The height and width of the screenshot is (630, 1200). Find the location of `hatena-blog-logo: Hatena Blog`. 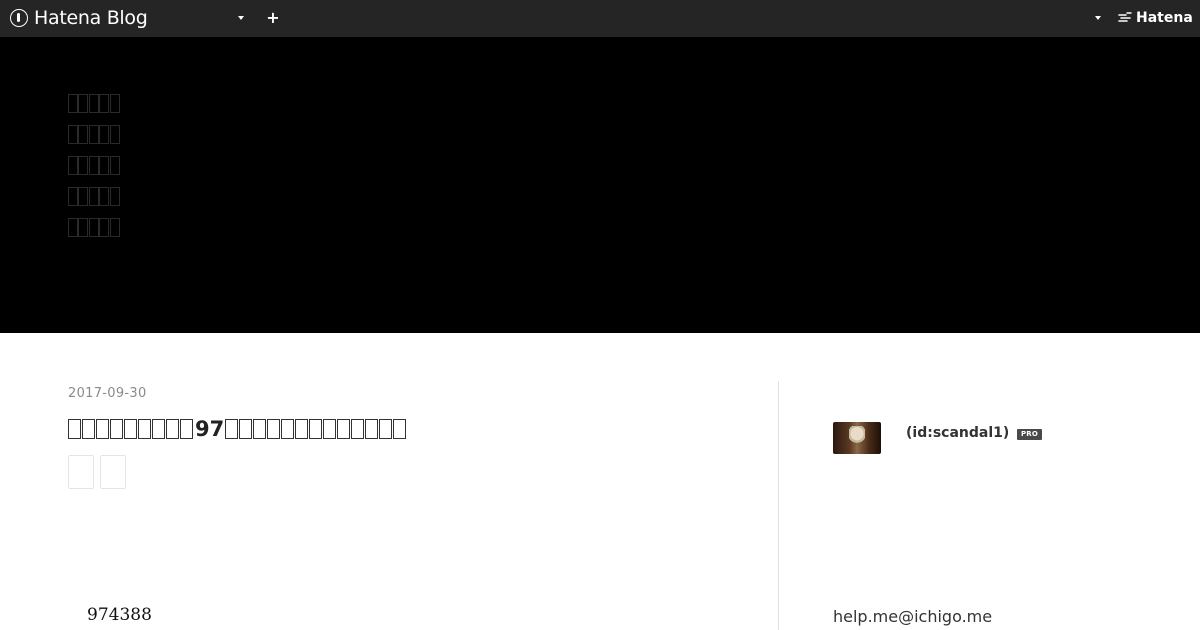

hatena-blog-logo: Hatena Blog is located at coordinates (79, 18).